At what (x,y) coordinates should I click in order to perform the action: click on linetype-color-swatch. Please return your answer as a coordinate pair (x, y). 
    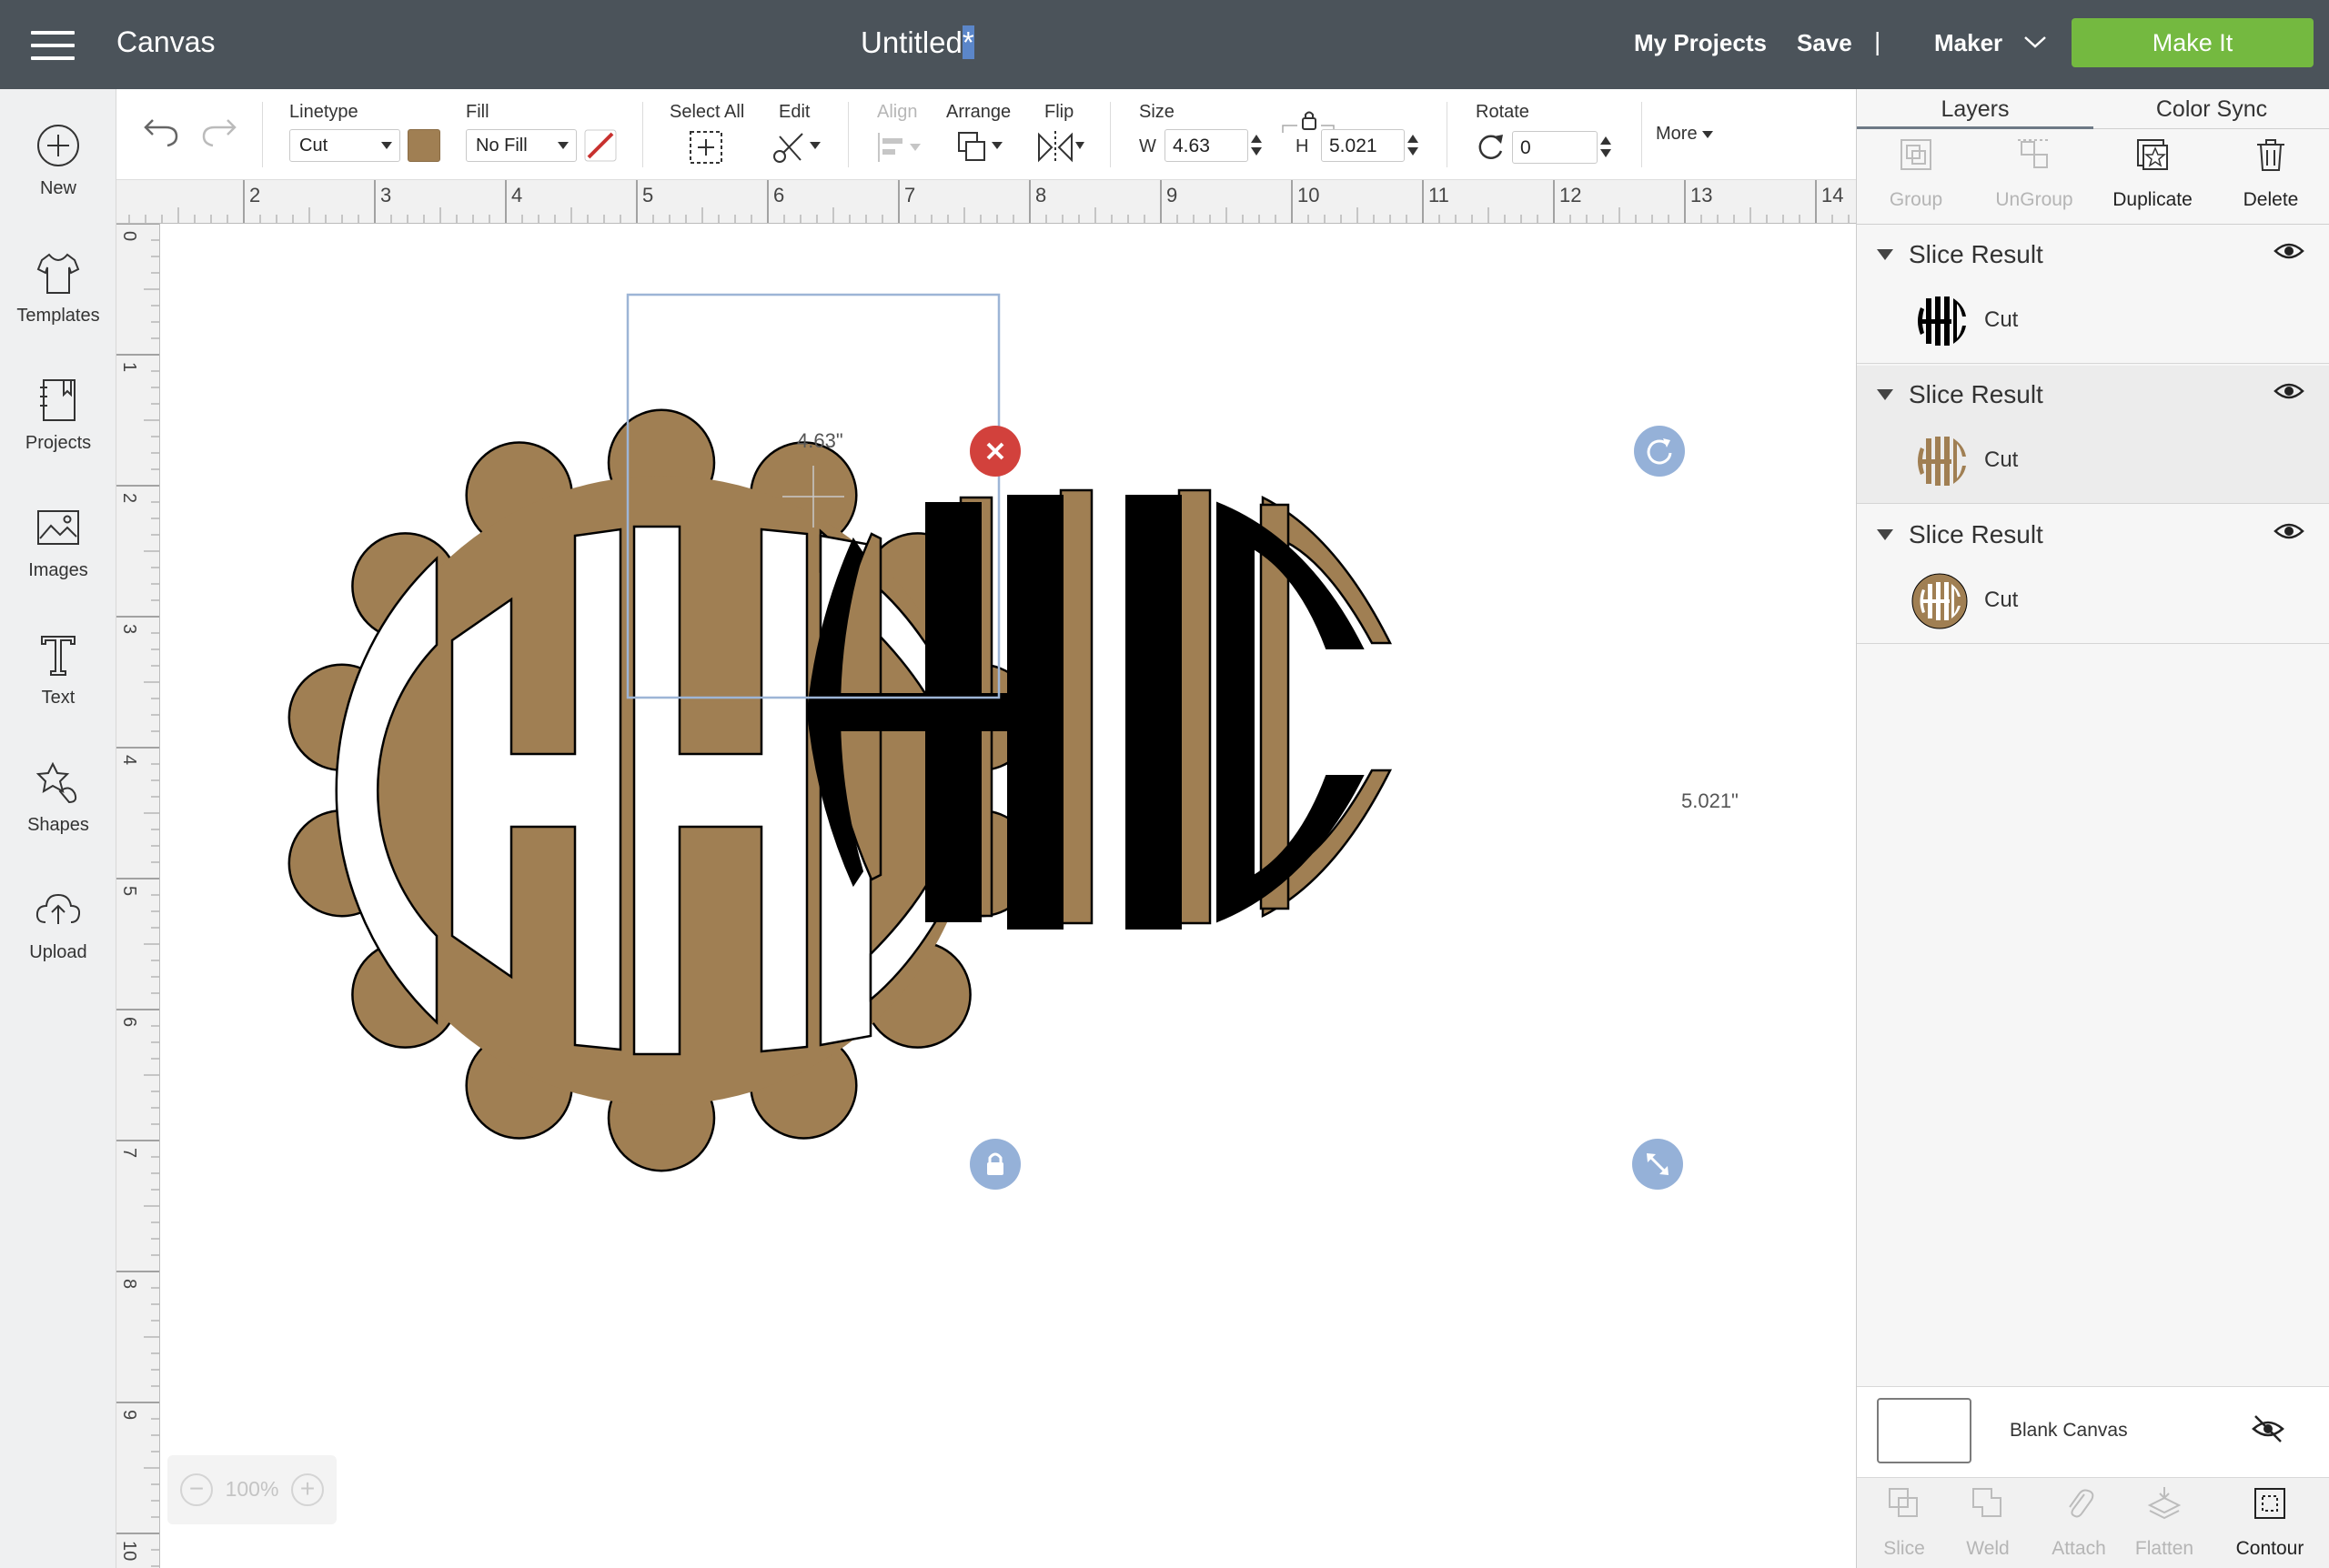
    Looking at the image, I should click on (424, 145).